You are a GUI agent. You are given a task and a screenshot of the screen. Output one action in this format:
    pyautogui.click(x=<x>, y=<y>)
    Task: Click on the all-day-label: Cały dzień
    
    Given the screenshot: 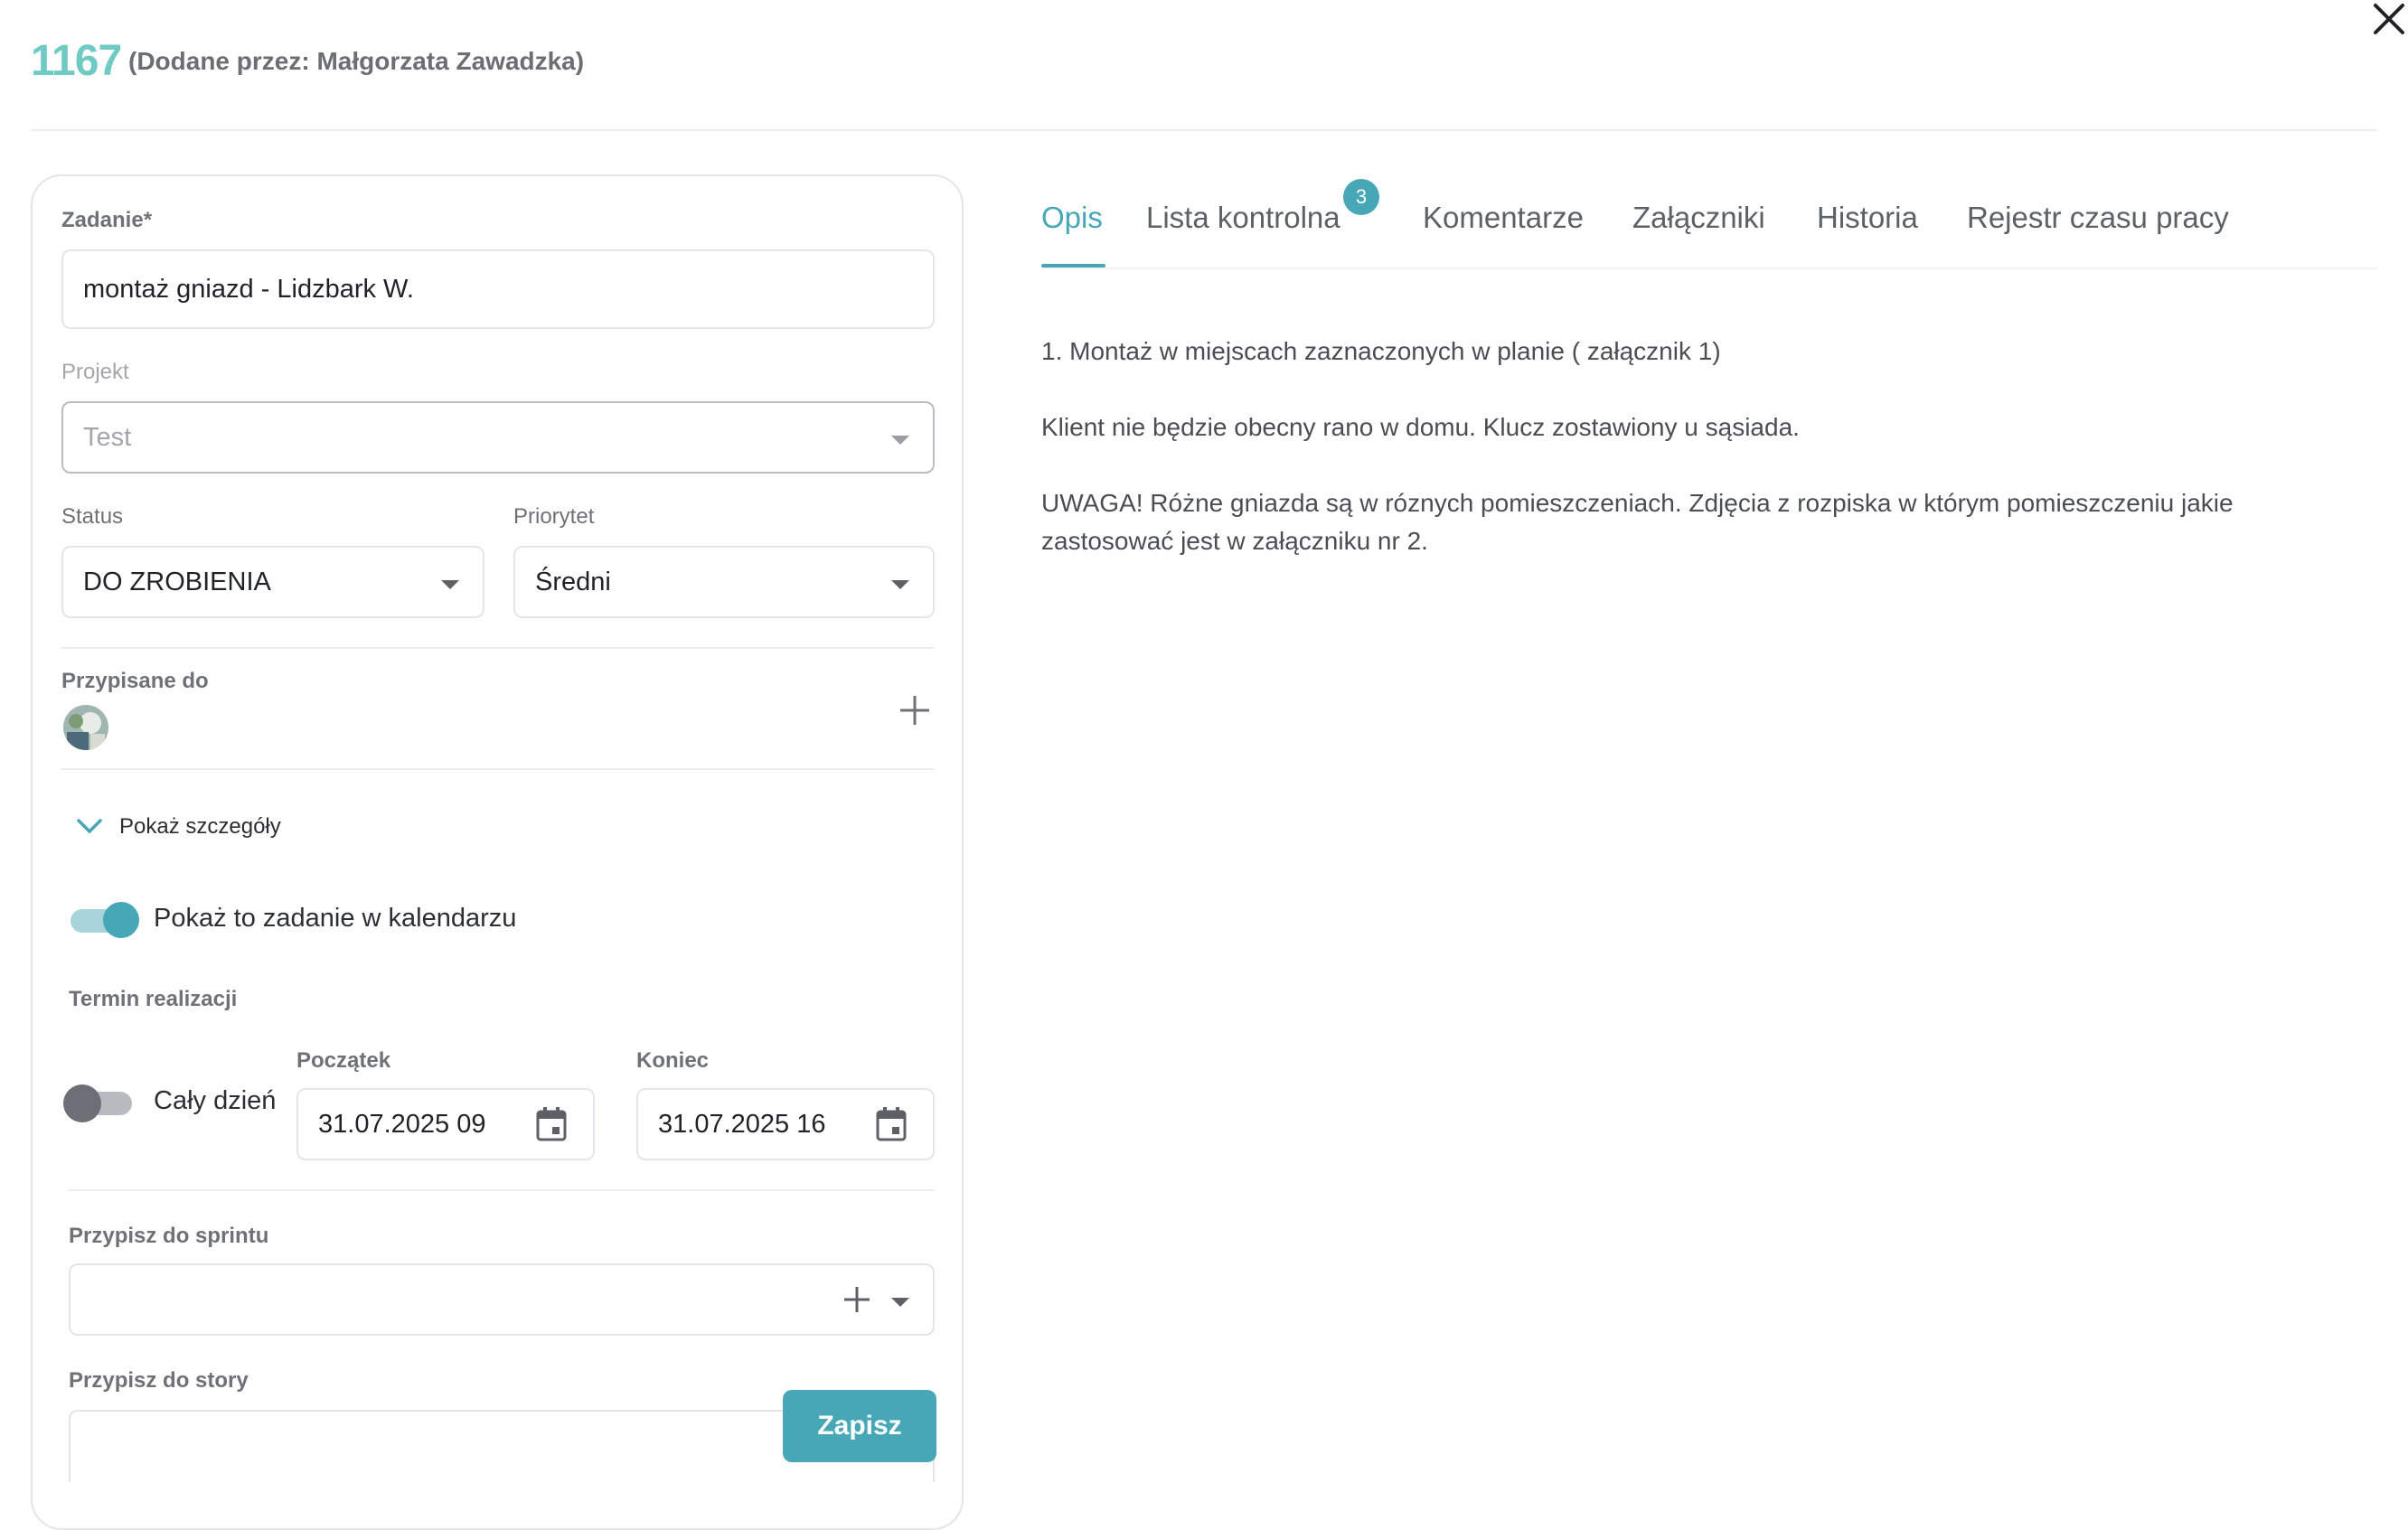 What is the action you would take?
    pyautogui.click(x=215, y=1100)
    